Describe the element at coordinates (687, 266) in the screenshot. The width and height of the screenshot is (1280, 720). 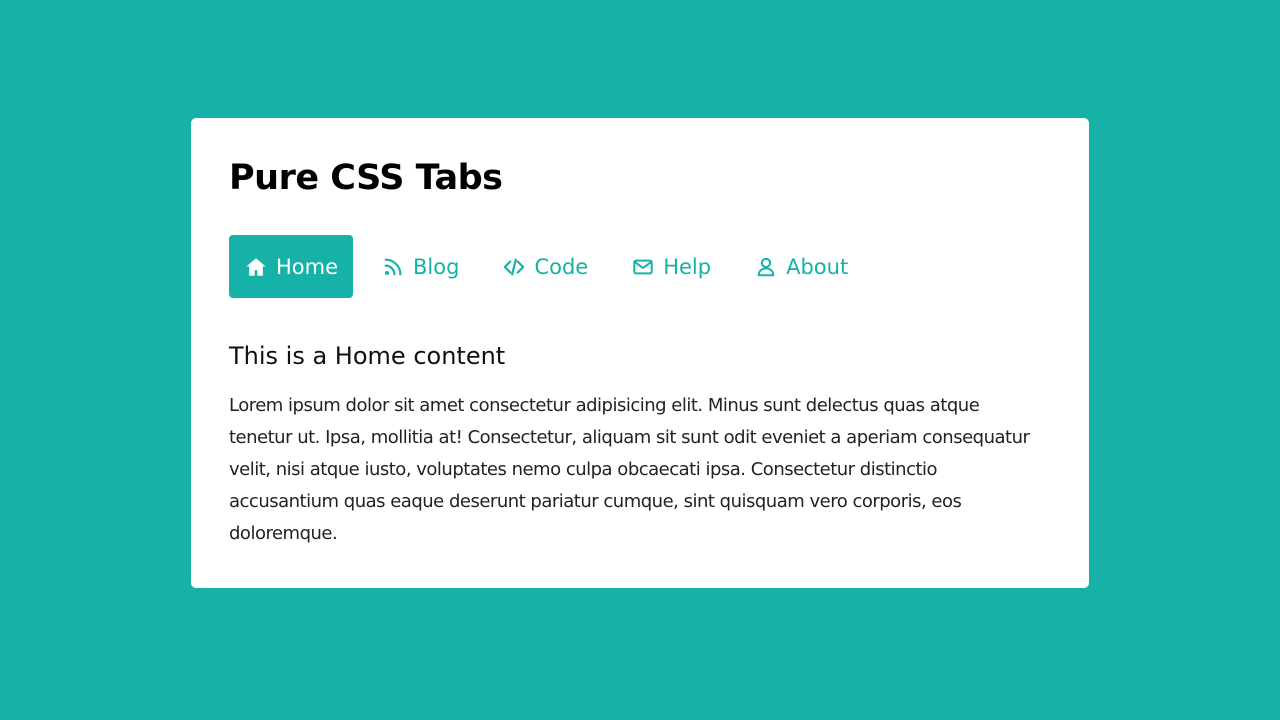
I see `tab-label-help: Help` at that location.